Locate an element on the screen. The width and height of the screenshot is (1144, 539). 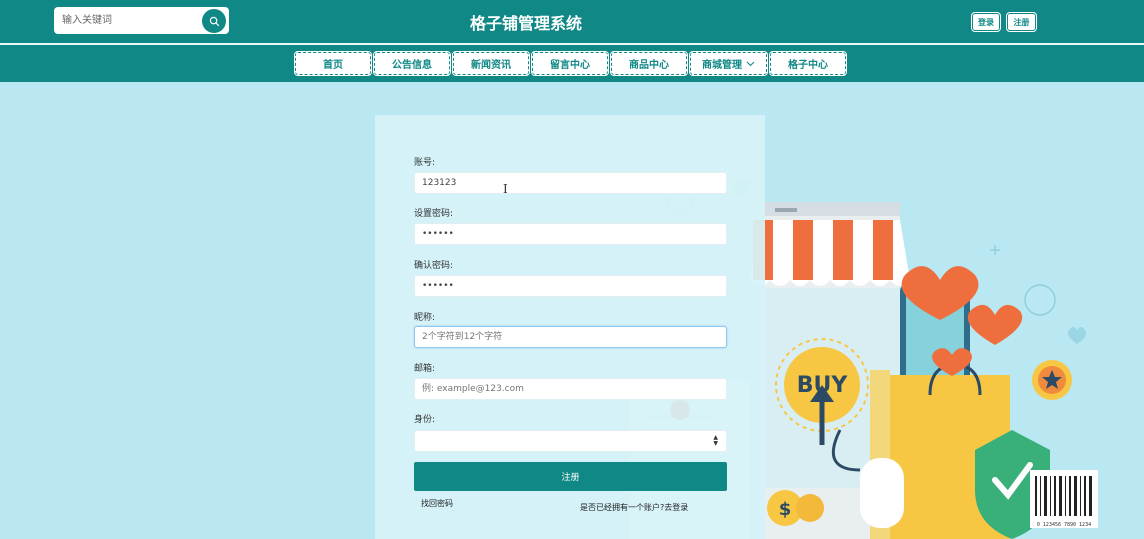
password-input is located at coordinates (570, 234).